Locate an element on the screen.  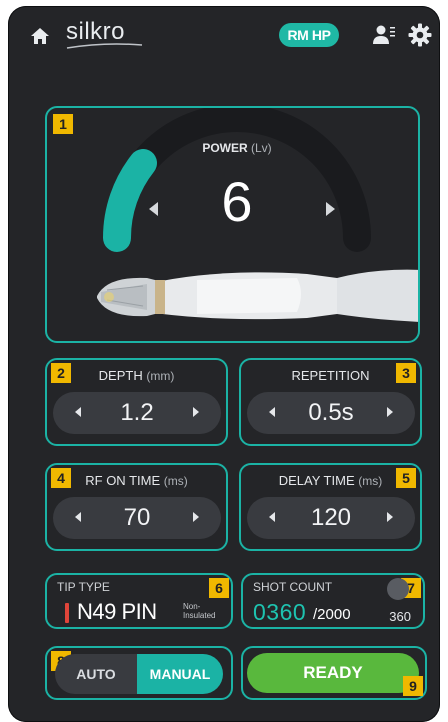
tip-subtitle: Non- Insulated is located at coordinates (206, 611).